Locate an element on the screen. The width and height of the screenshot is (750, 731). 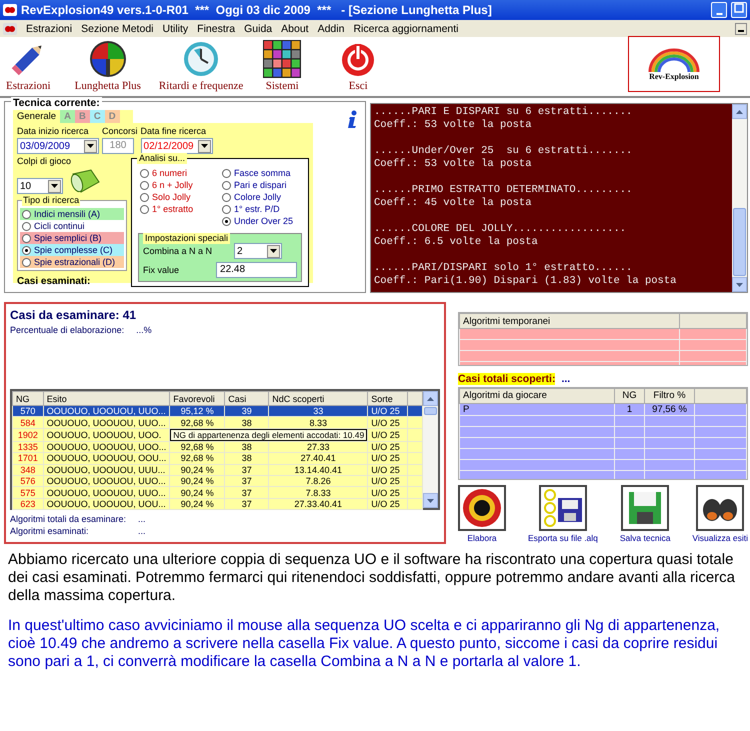
menu-item: Sezione Metodi is located at coordinates (117, 28).